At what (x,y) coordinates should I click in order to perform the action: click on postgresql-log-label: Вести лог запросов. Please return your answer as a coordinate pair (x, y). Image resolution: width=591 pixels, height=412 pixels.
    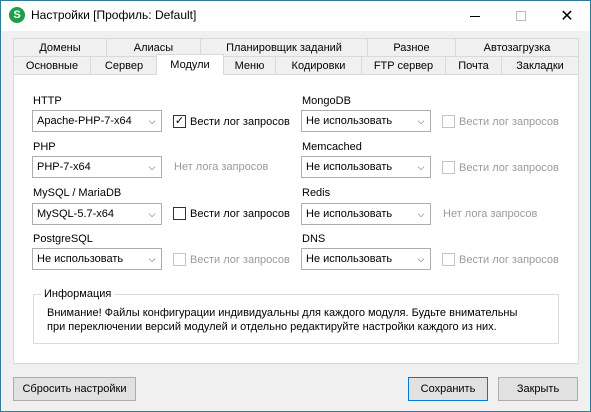
    Looking at the image, I should click on (240, 259).